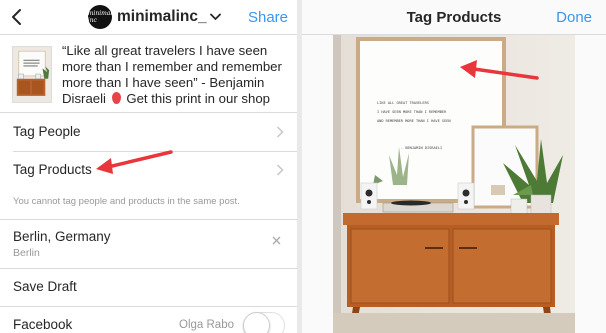 The image size is (606, 333). Describe the element at coordinates (206, 325) in the screenshot. I see `facebook-account-name: Olga Rabo` at that location.